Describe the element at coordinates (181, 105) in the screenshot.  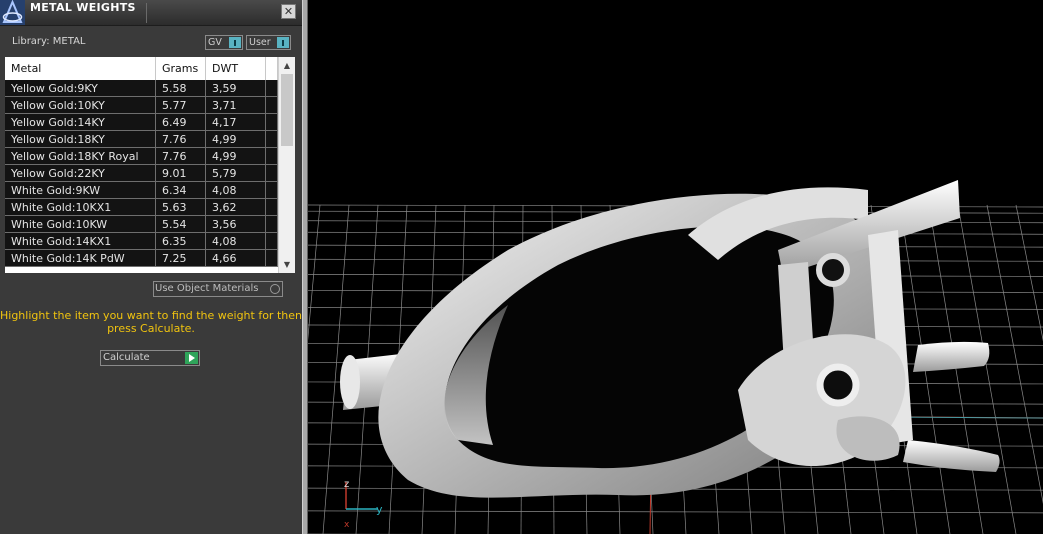
I see `grams-cell: 5.77` at that location.